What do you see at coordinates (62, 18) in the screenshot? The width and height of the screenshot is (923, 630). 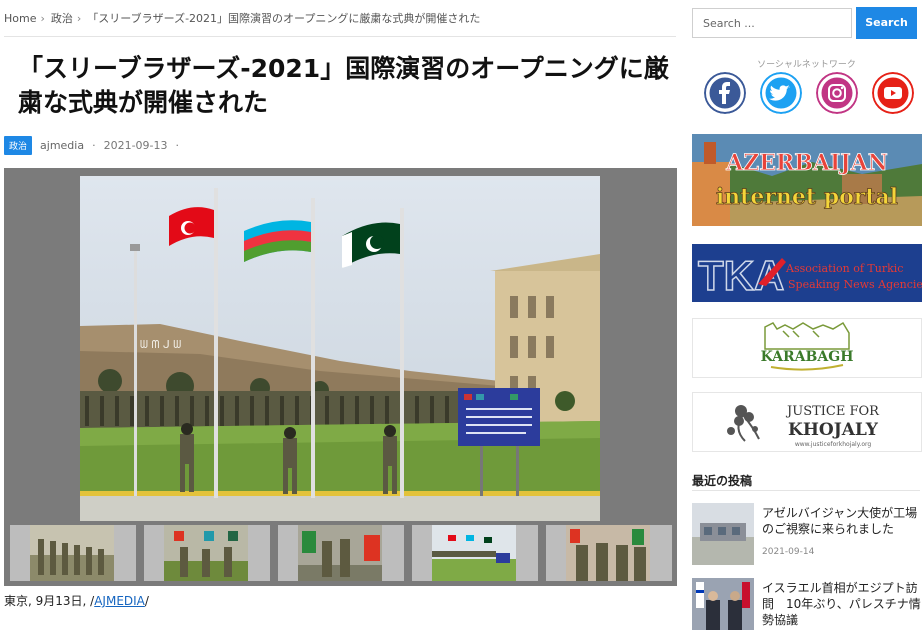 I see `breadcrumb-category: 政治` at bounding box center [62, 18].